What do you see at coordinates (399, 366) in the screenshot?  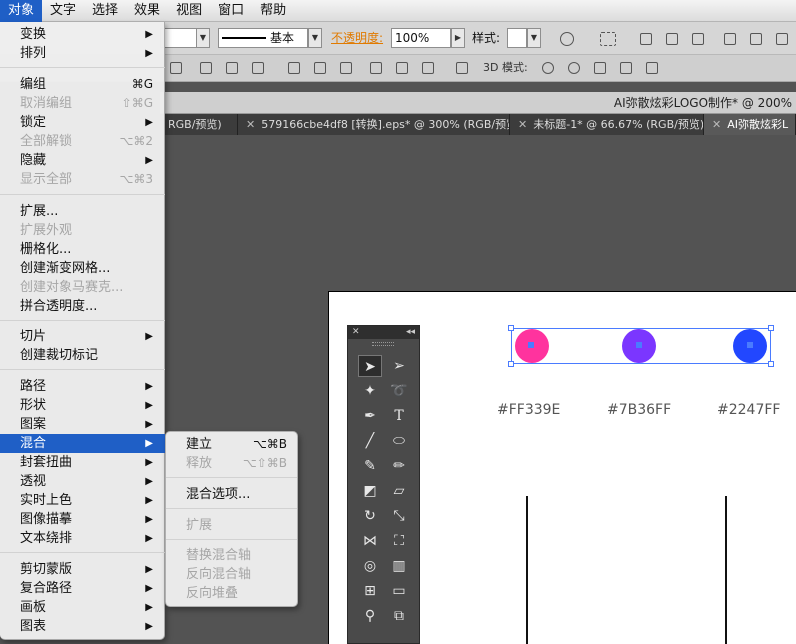 I see `direct-selection-tool-icon: ➢` at bounding box center [399, 366].